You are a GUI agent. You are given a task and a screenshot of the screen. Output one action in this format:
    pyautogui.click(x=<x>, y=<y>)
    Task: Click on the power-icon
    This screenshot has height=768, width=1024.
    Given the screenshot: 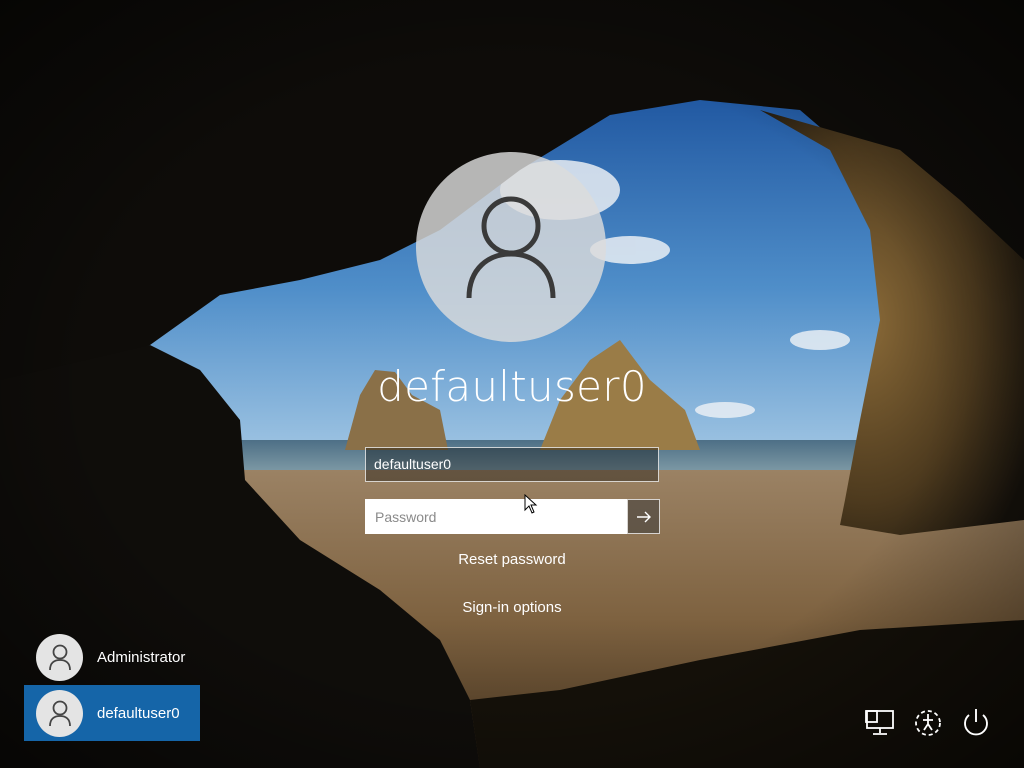 What is the action you would take?
    pyautogui.click(x=976, y=722)
    